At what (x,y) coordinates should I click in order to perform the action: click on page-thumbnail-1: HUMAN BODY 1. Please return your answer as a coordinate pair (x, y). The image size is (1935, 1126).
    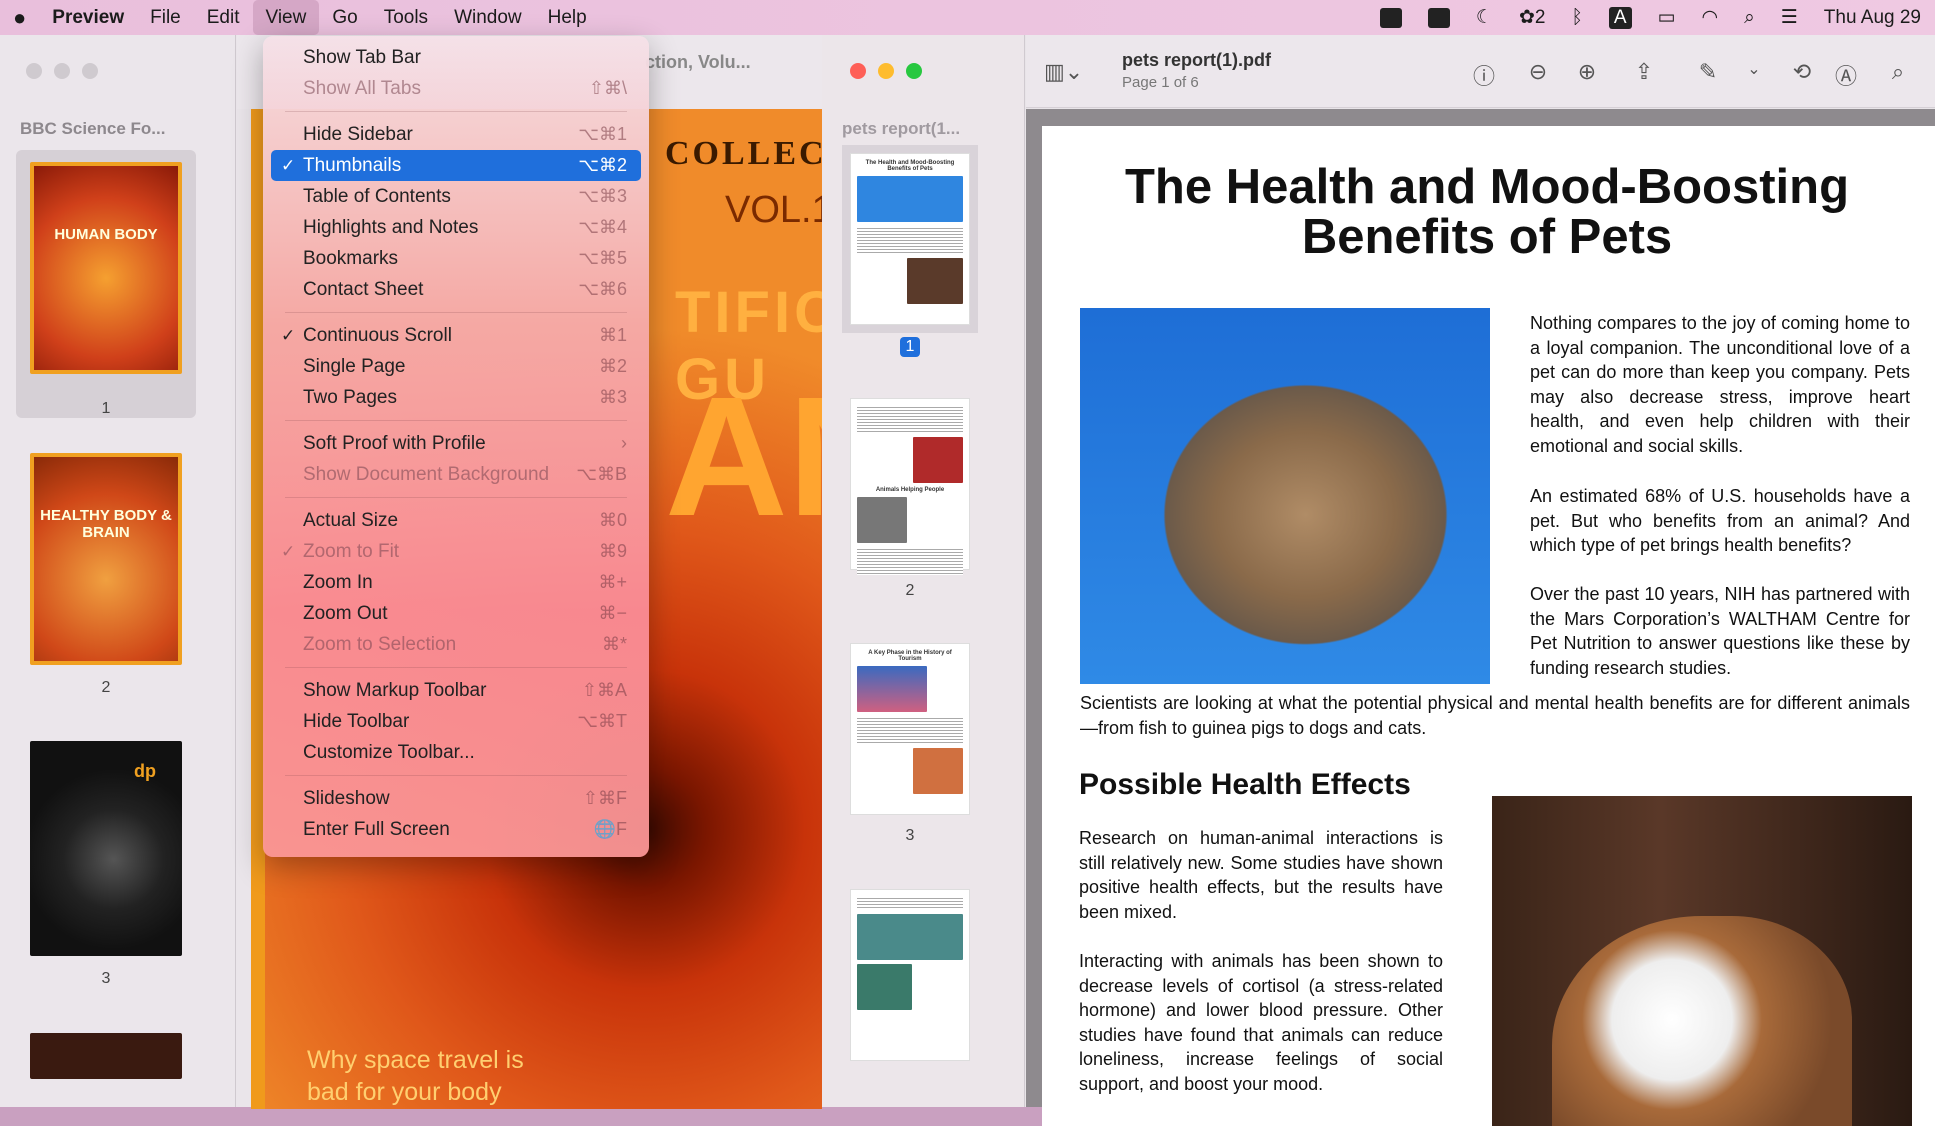
    Looking at the image, I should click on (106, 284).